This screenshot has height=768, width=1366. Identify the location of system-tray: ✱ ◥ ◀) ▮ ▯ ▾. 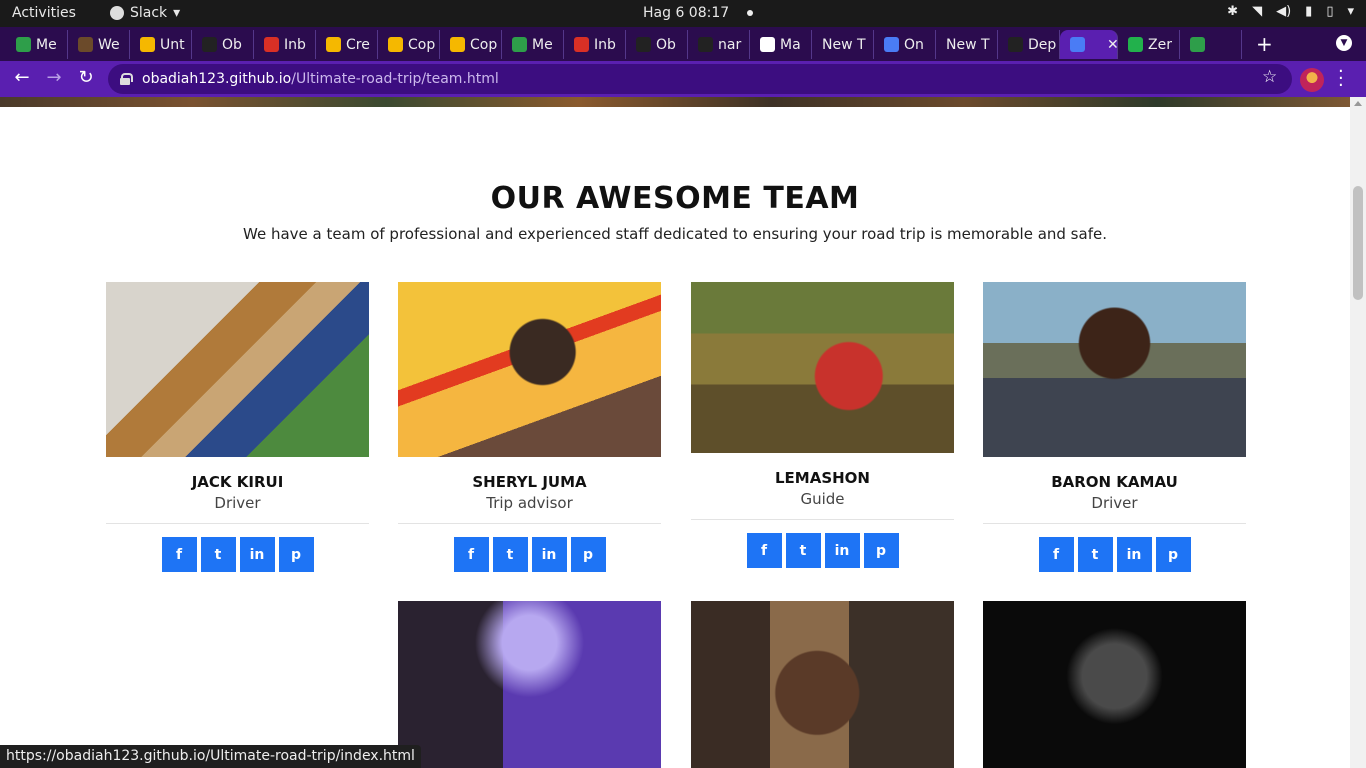
(1290, 11).